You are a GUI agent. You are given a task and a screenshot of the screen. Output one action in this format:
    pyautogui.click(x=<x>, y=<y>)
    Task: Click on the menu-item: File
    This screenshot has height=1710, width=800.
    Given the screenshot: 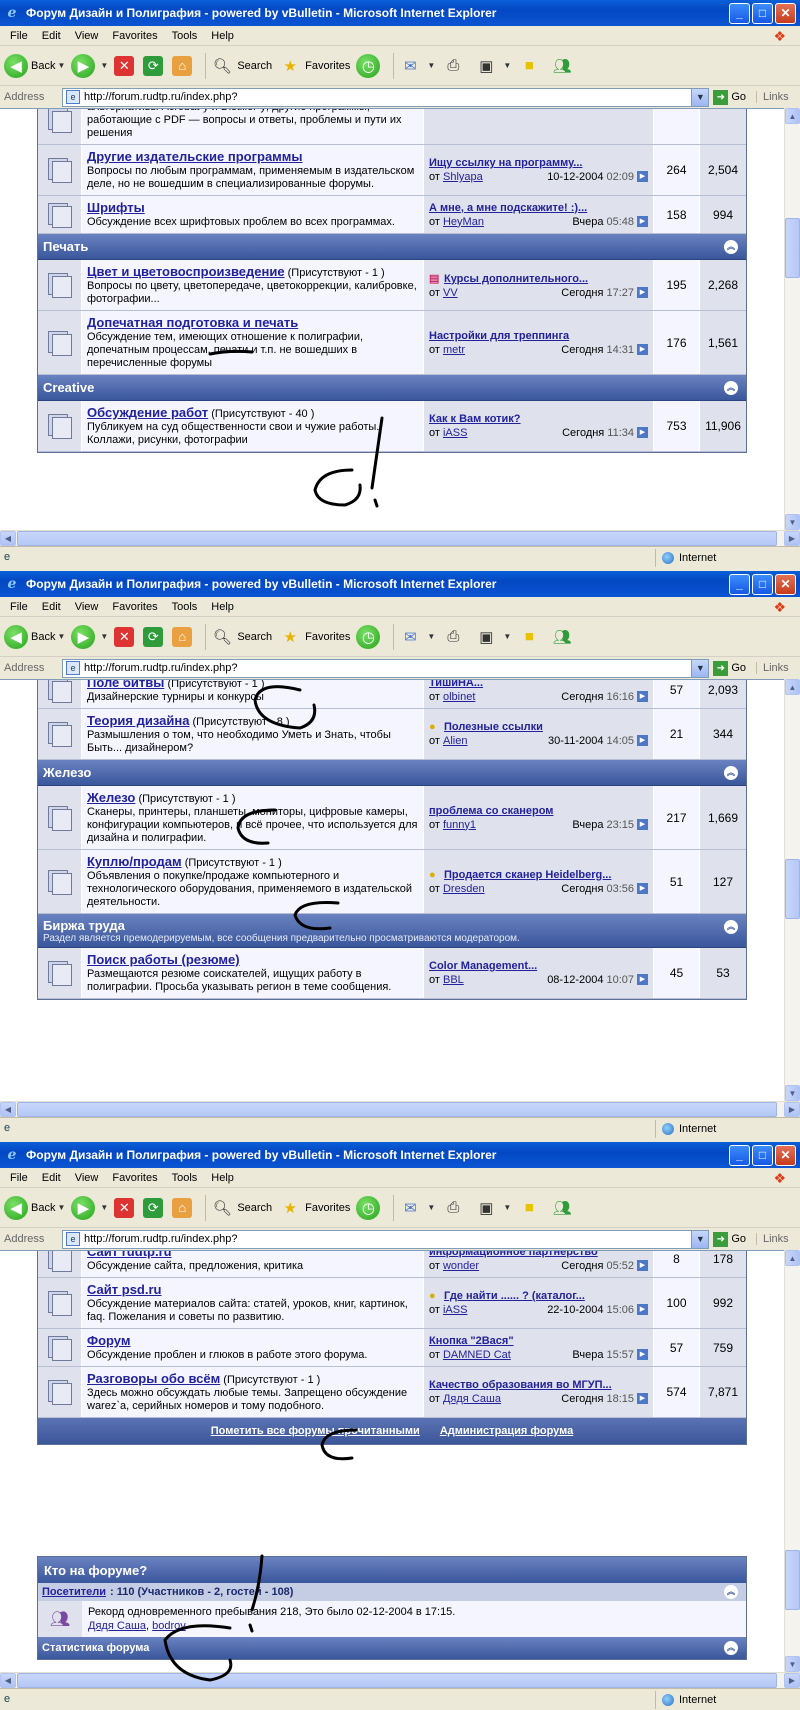 What is the action you would take?
    pyautogui.click(x=19, y=1178)
    